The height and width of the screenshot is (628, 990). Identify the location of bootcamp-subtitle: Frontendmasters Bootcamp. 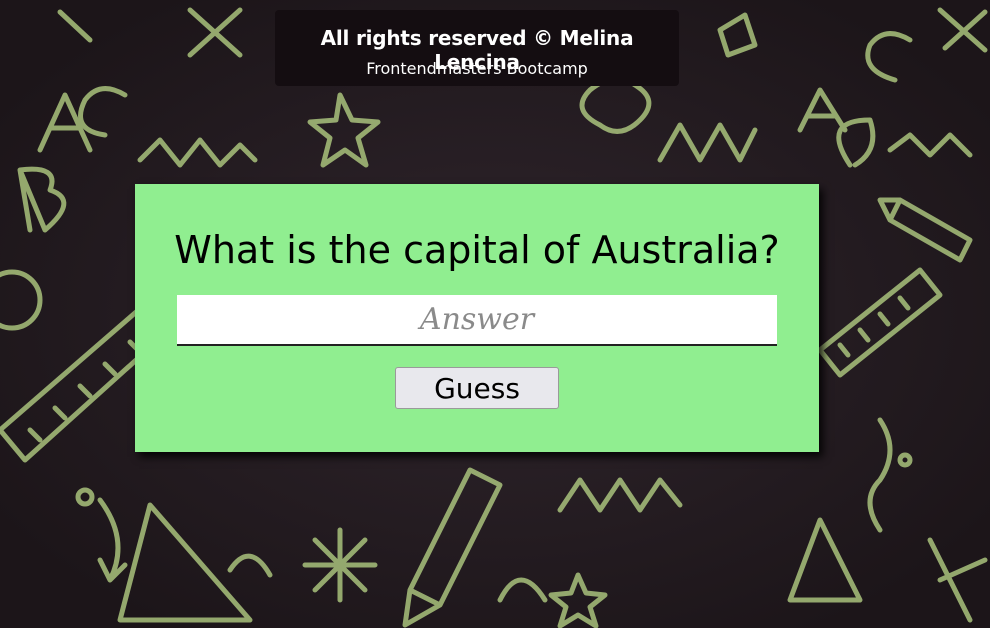
(477, 68).